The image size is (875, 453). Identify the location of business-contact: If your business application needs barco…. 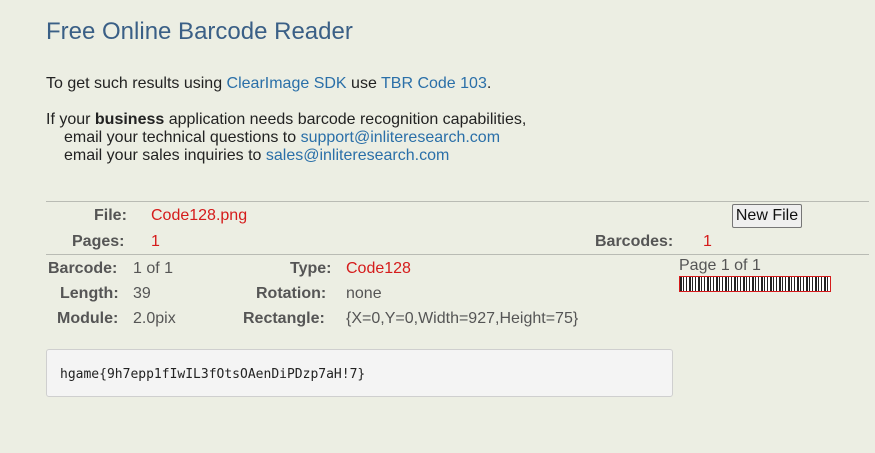
(286, 138).